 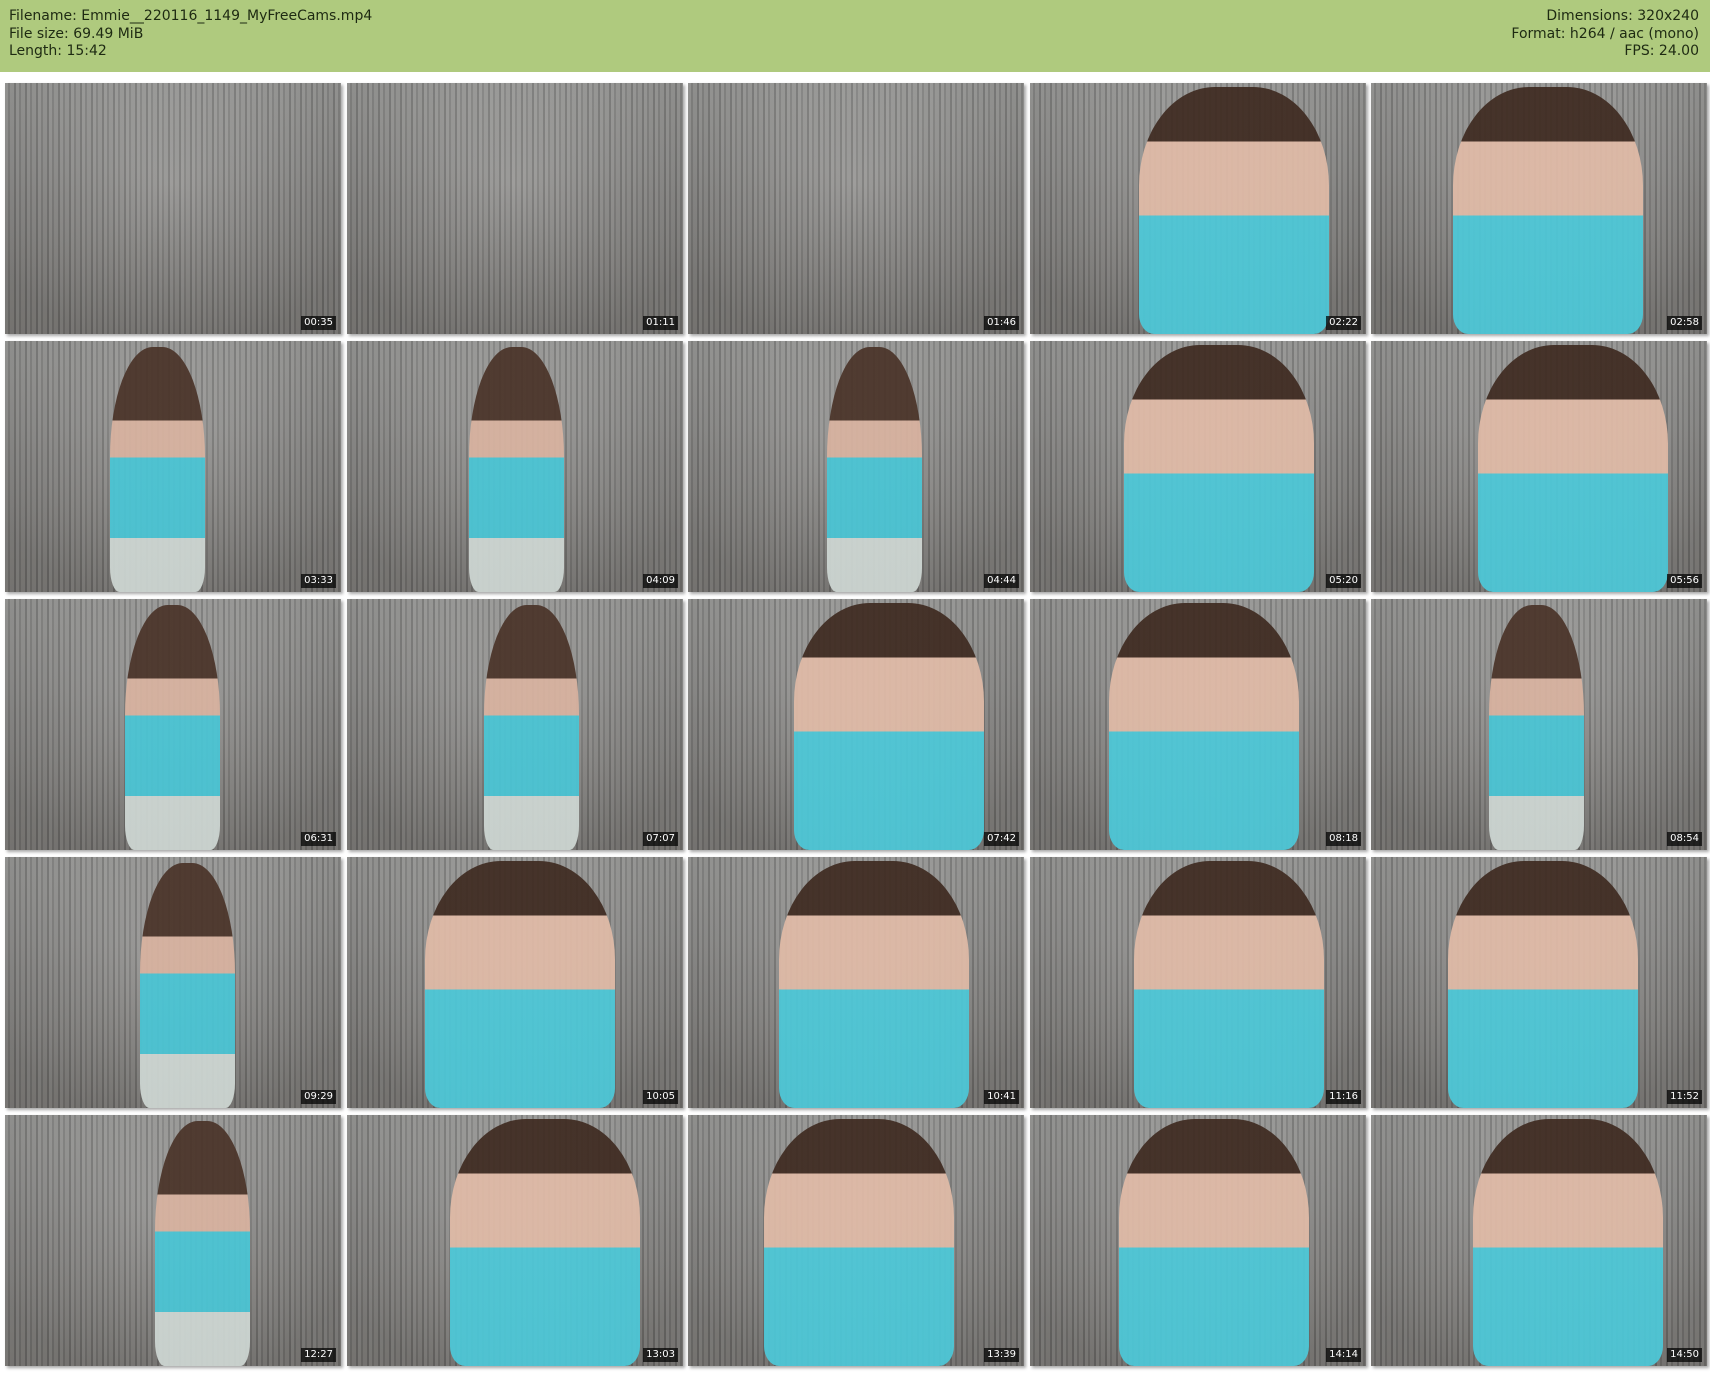 I want to click on video-thumbnail: 07:42, so click(x=856, y=724).